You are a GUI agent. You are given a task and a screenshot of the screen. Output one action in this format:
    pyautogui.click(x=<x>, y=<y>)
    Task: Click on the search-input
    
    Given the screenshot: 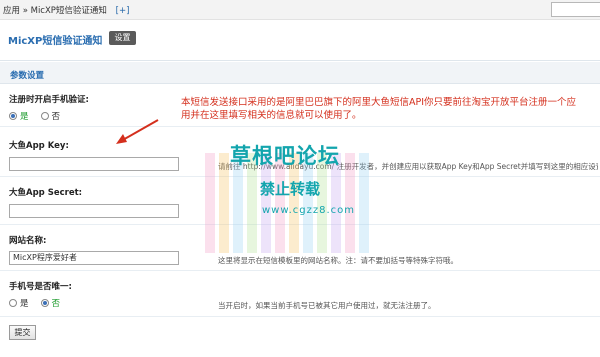 What is the action you would take?
    pyautogui.click(x=575, y=9)
    